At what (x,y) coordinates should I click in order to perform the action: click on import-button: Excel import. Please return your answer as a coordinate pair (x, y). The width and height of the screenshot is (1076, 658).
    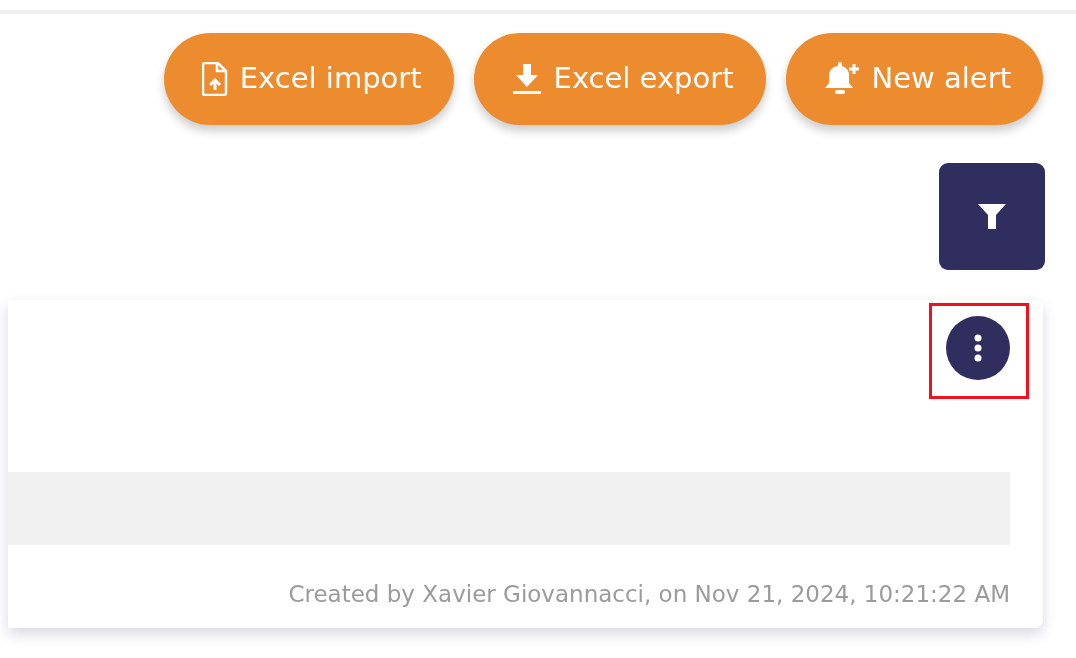
    Looking at the image, I should click on (308, 79).